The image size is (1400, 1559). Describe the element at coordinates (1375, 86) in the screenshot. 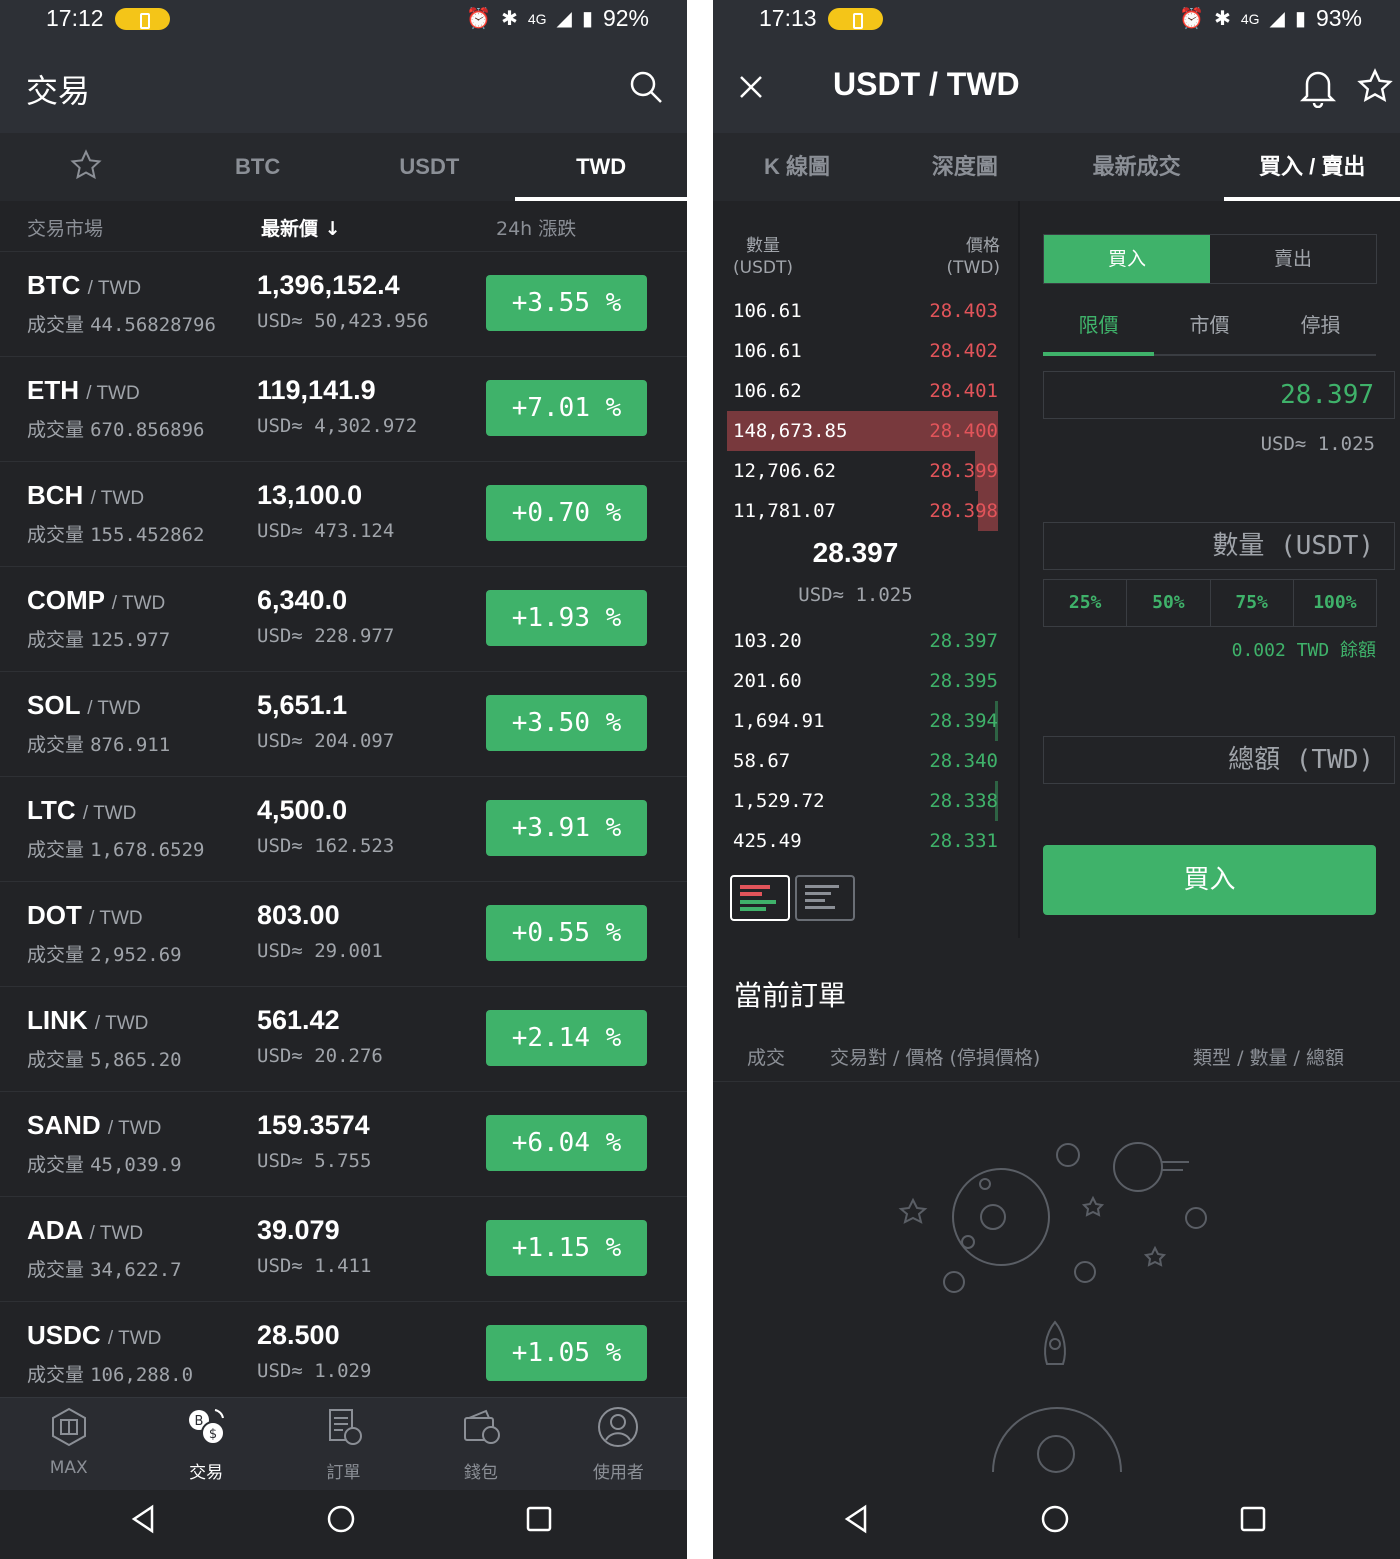

I see `star-icon` at that location.